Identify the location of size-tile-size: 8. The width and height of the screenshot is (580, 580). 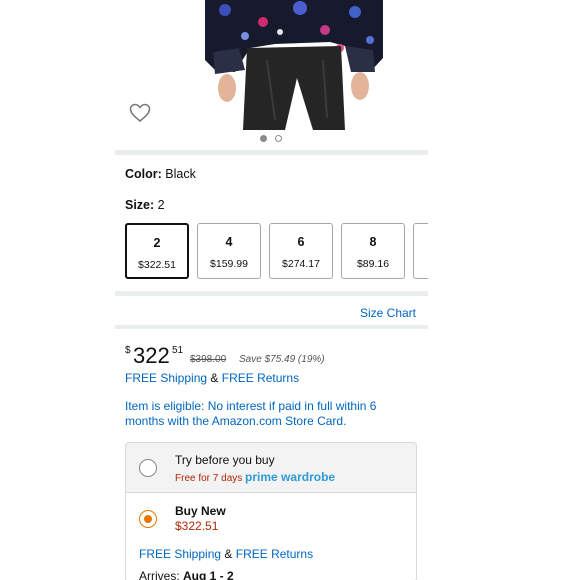
(373, 242).